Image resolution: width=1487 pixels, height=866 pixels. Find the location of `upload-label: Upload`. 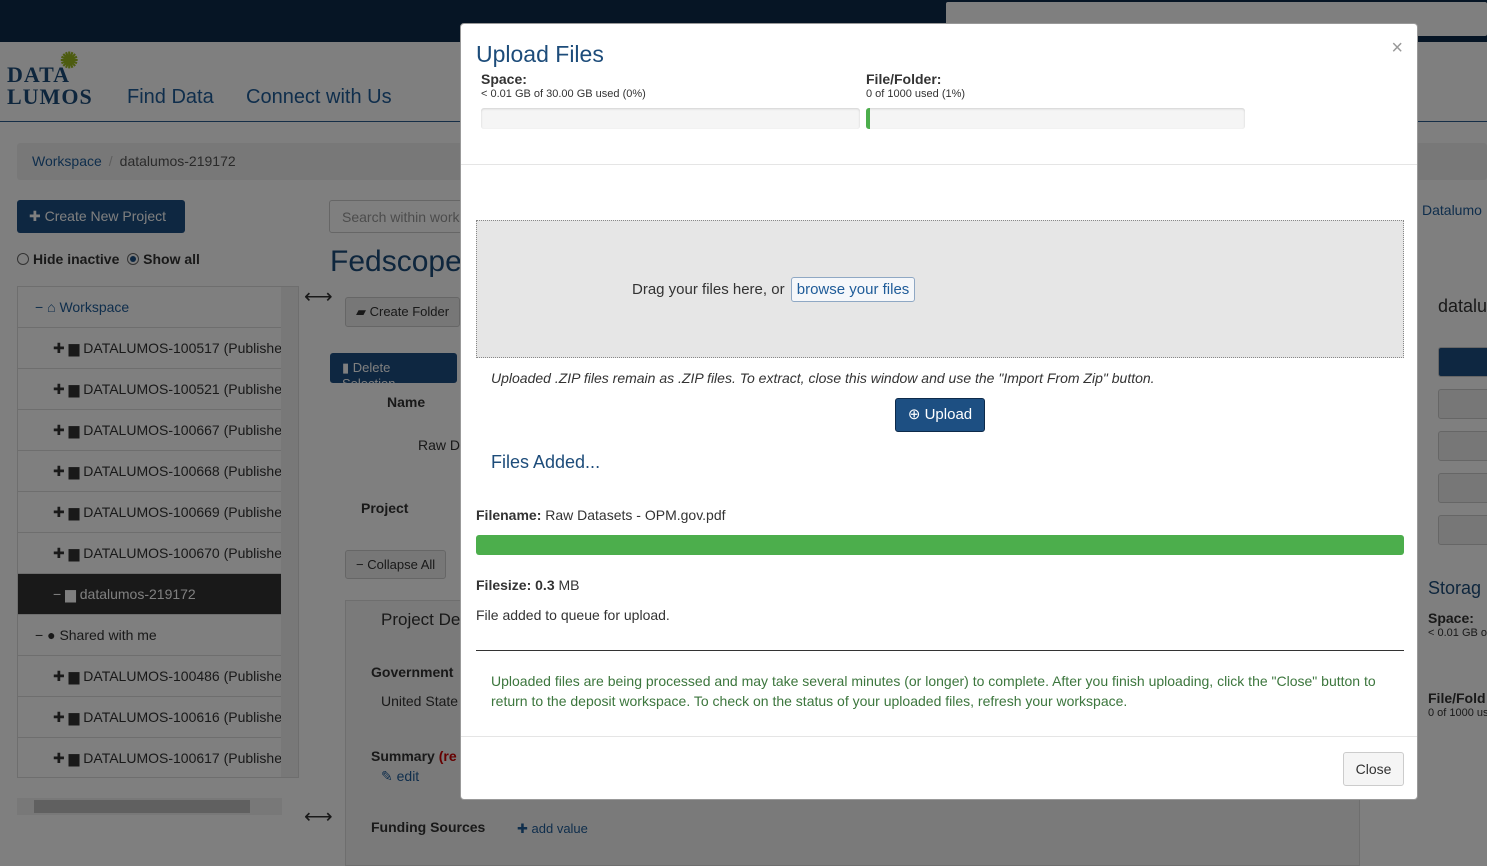

upload-label: Upload is located at coordinates (948, 414).